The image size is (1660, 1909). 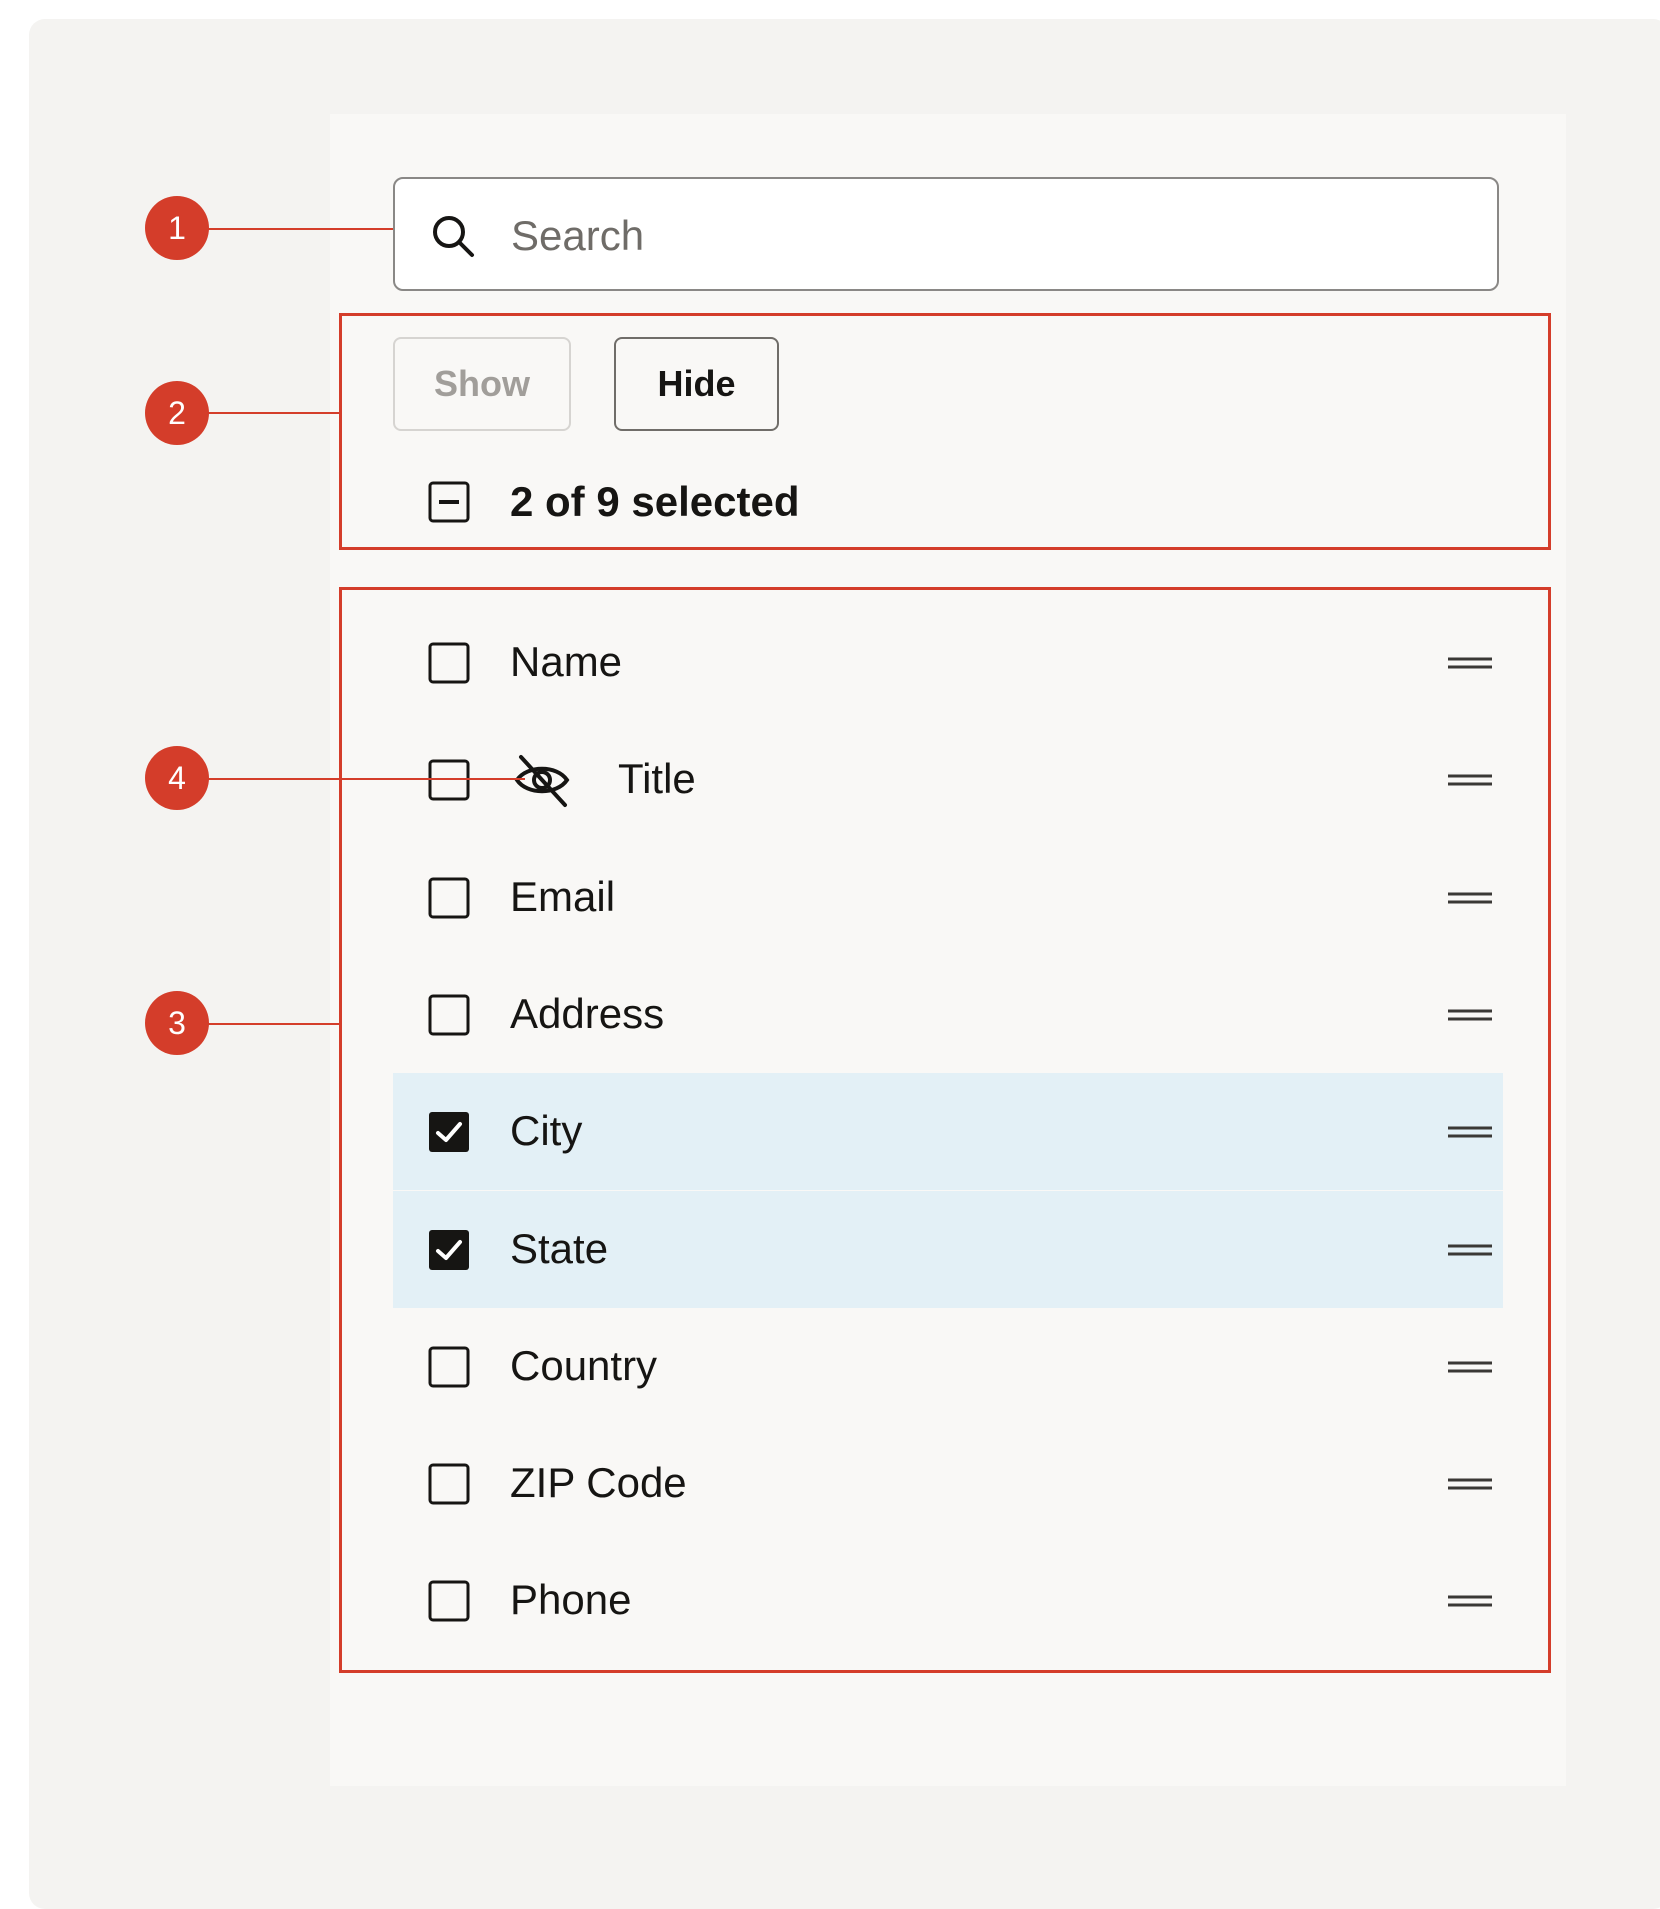 What do you see at coordinates (986, 236) in the screenshot?
I see `search-input` at bounding box center [986, 236].